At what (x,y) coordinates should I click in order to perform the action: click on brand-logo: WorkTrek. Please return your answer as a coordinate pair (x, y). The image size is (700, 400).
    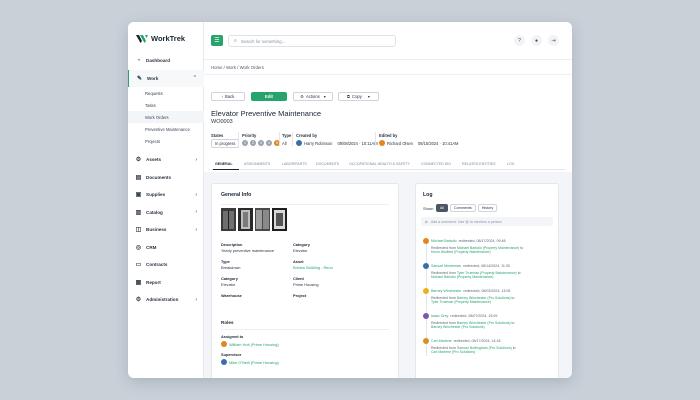
    Looking at the image, I should click on (160, 38).